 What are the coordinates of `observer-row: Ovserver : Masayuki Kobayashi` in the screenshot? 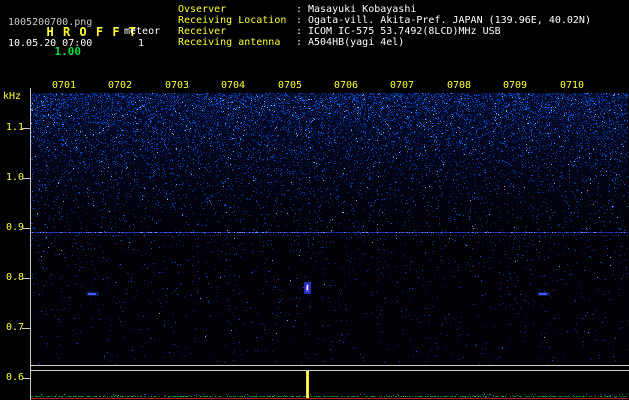 It's located at (384, 9).